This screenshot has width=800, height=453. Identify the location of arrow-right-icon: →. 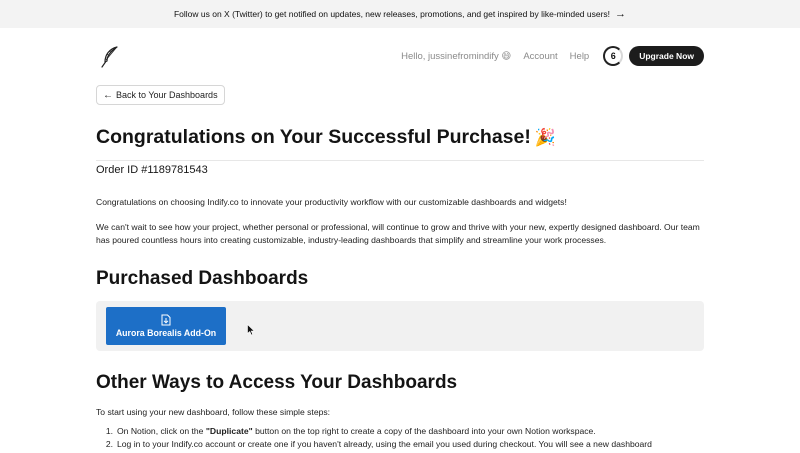
(621, 13).